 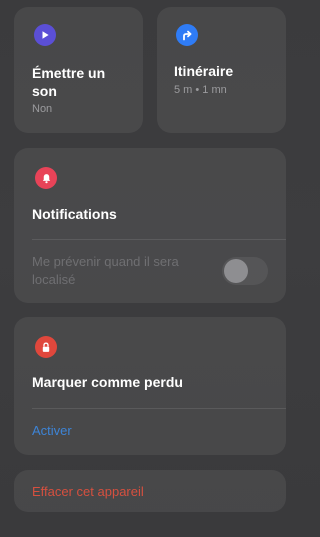 I want to click on lock-icon, so click(x=46, y=347).